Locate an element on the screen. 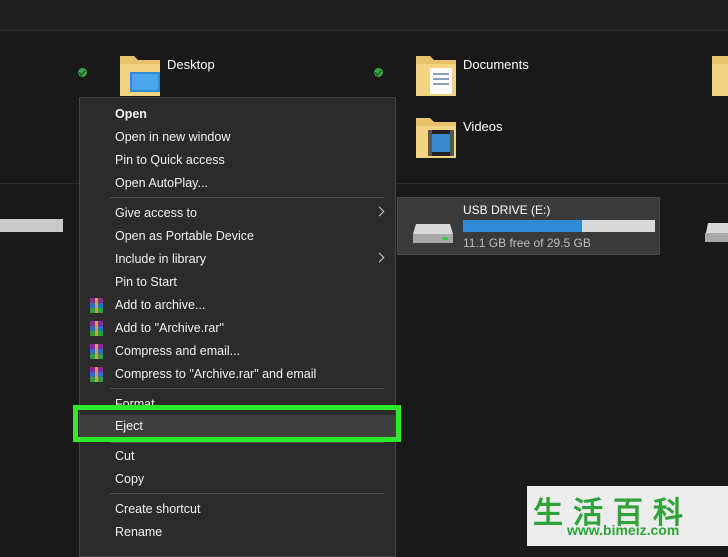 This screenshot has height=557, width=728. eject-highlight-box is located at coordinates (237, 423).